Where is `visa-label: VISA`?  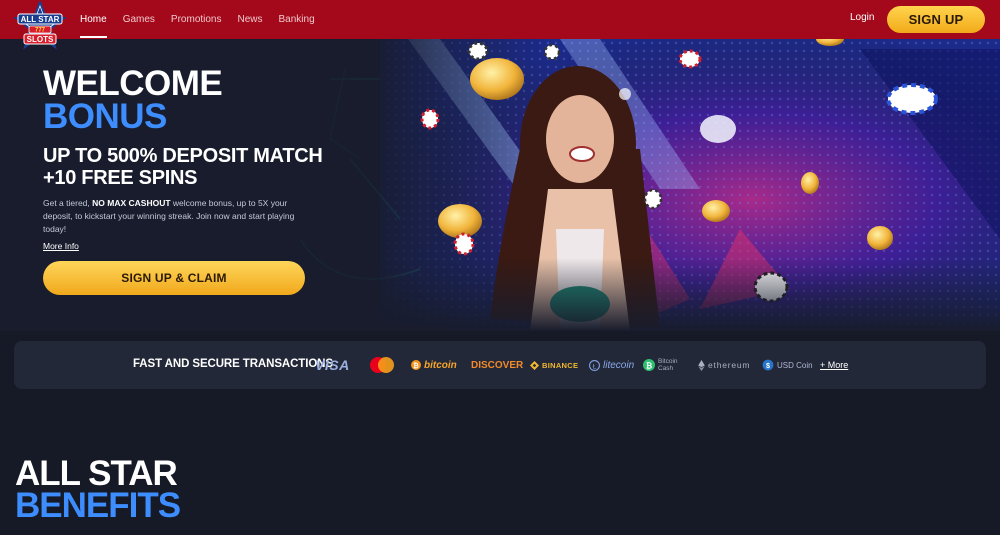
visa-label: VISA is located at coordinates (332, 365).